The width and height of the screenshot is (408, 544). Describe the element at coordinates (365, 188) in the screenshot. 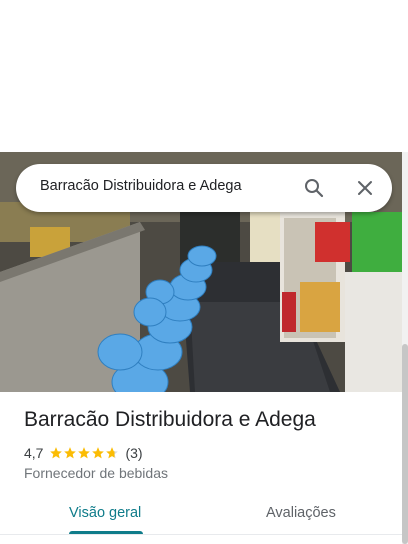

I see `close-icon` at that location.